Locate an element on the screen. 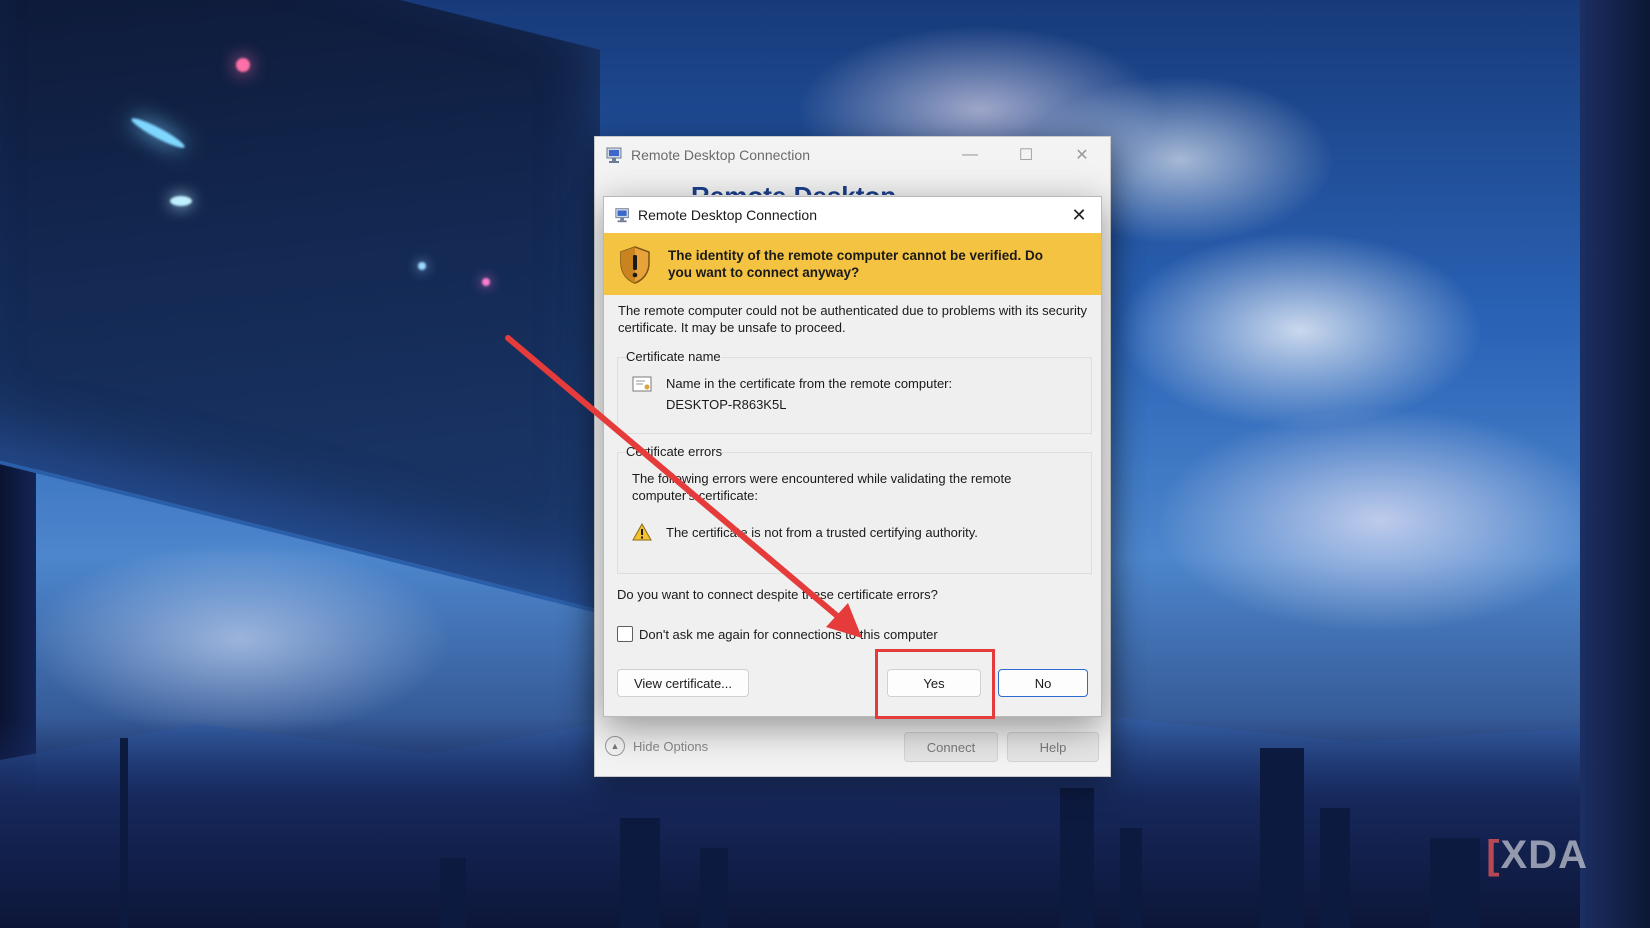 This screenshot has width=1650, height=928. main-titlebar: Remote Desktop Connection — ☐ ✕ is located at coordinates (852, 155).